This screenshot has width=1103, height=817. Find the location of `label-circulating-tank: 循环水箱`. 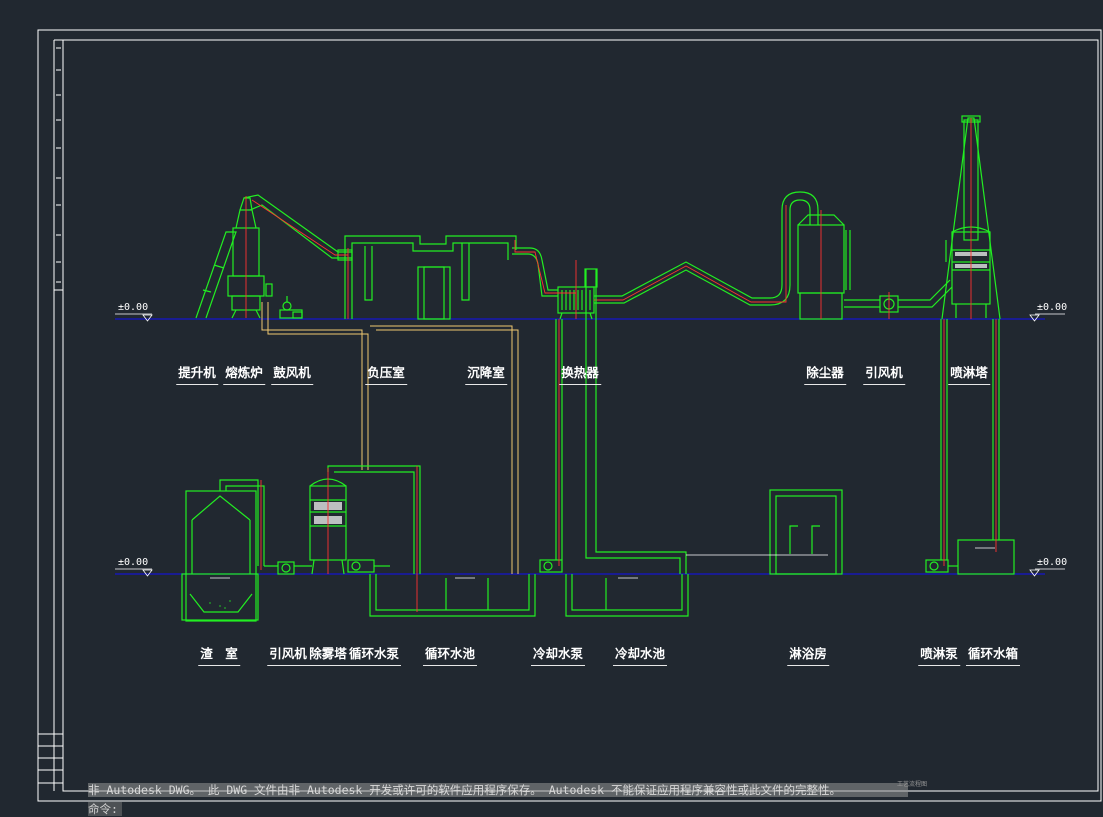

label-circulating-tank: 循环水箱 is located at coordinates (993, 654).